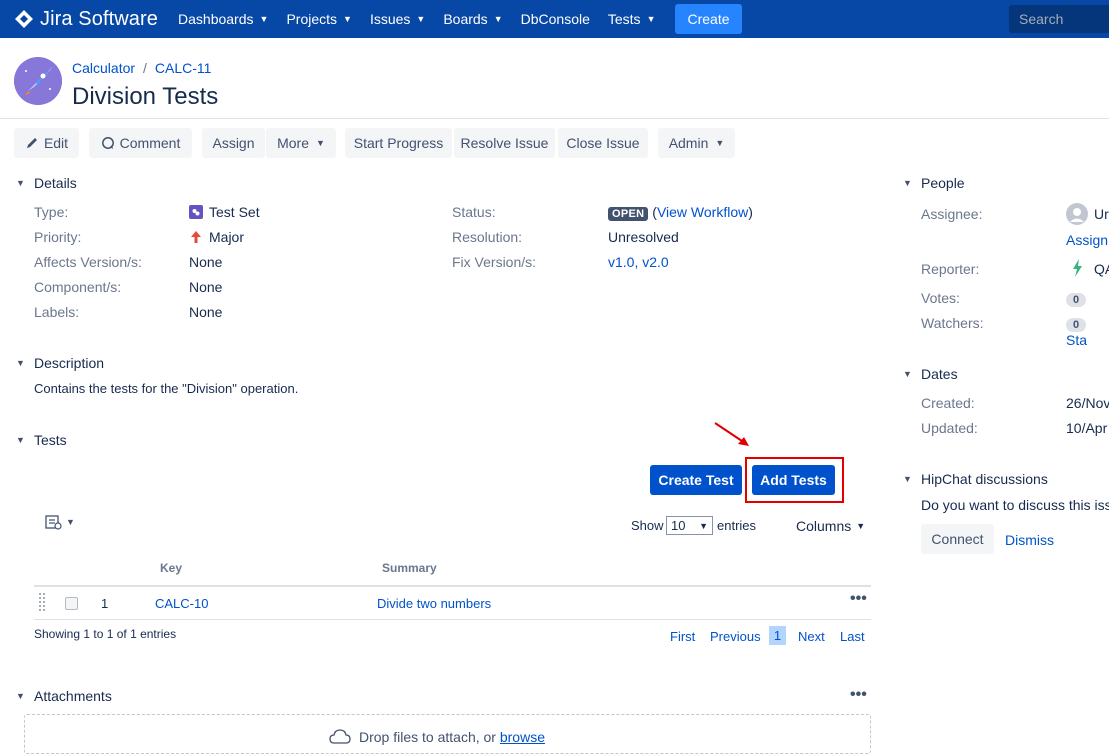  Describe the element at coordinates (224, 212) in the screenshot. I see `type-value: Test Set` at that location.